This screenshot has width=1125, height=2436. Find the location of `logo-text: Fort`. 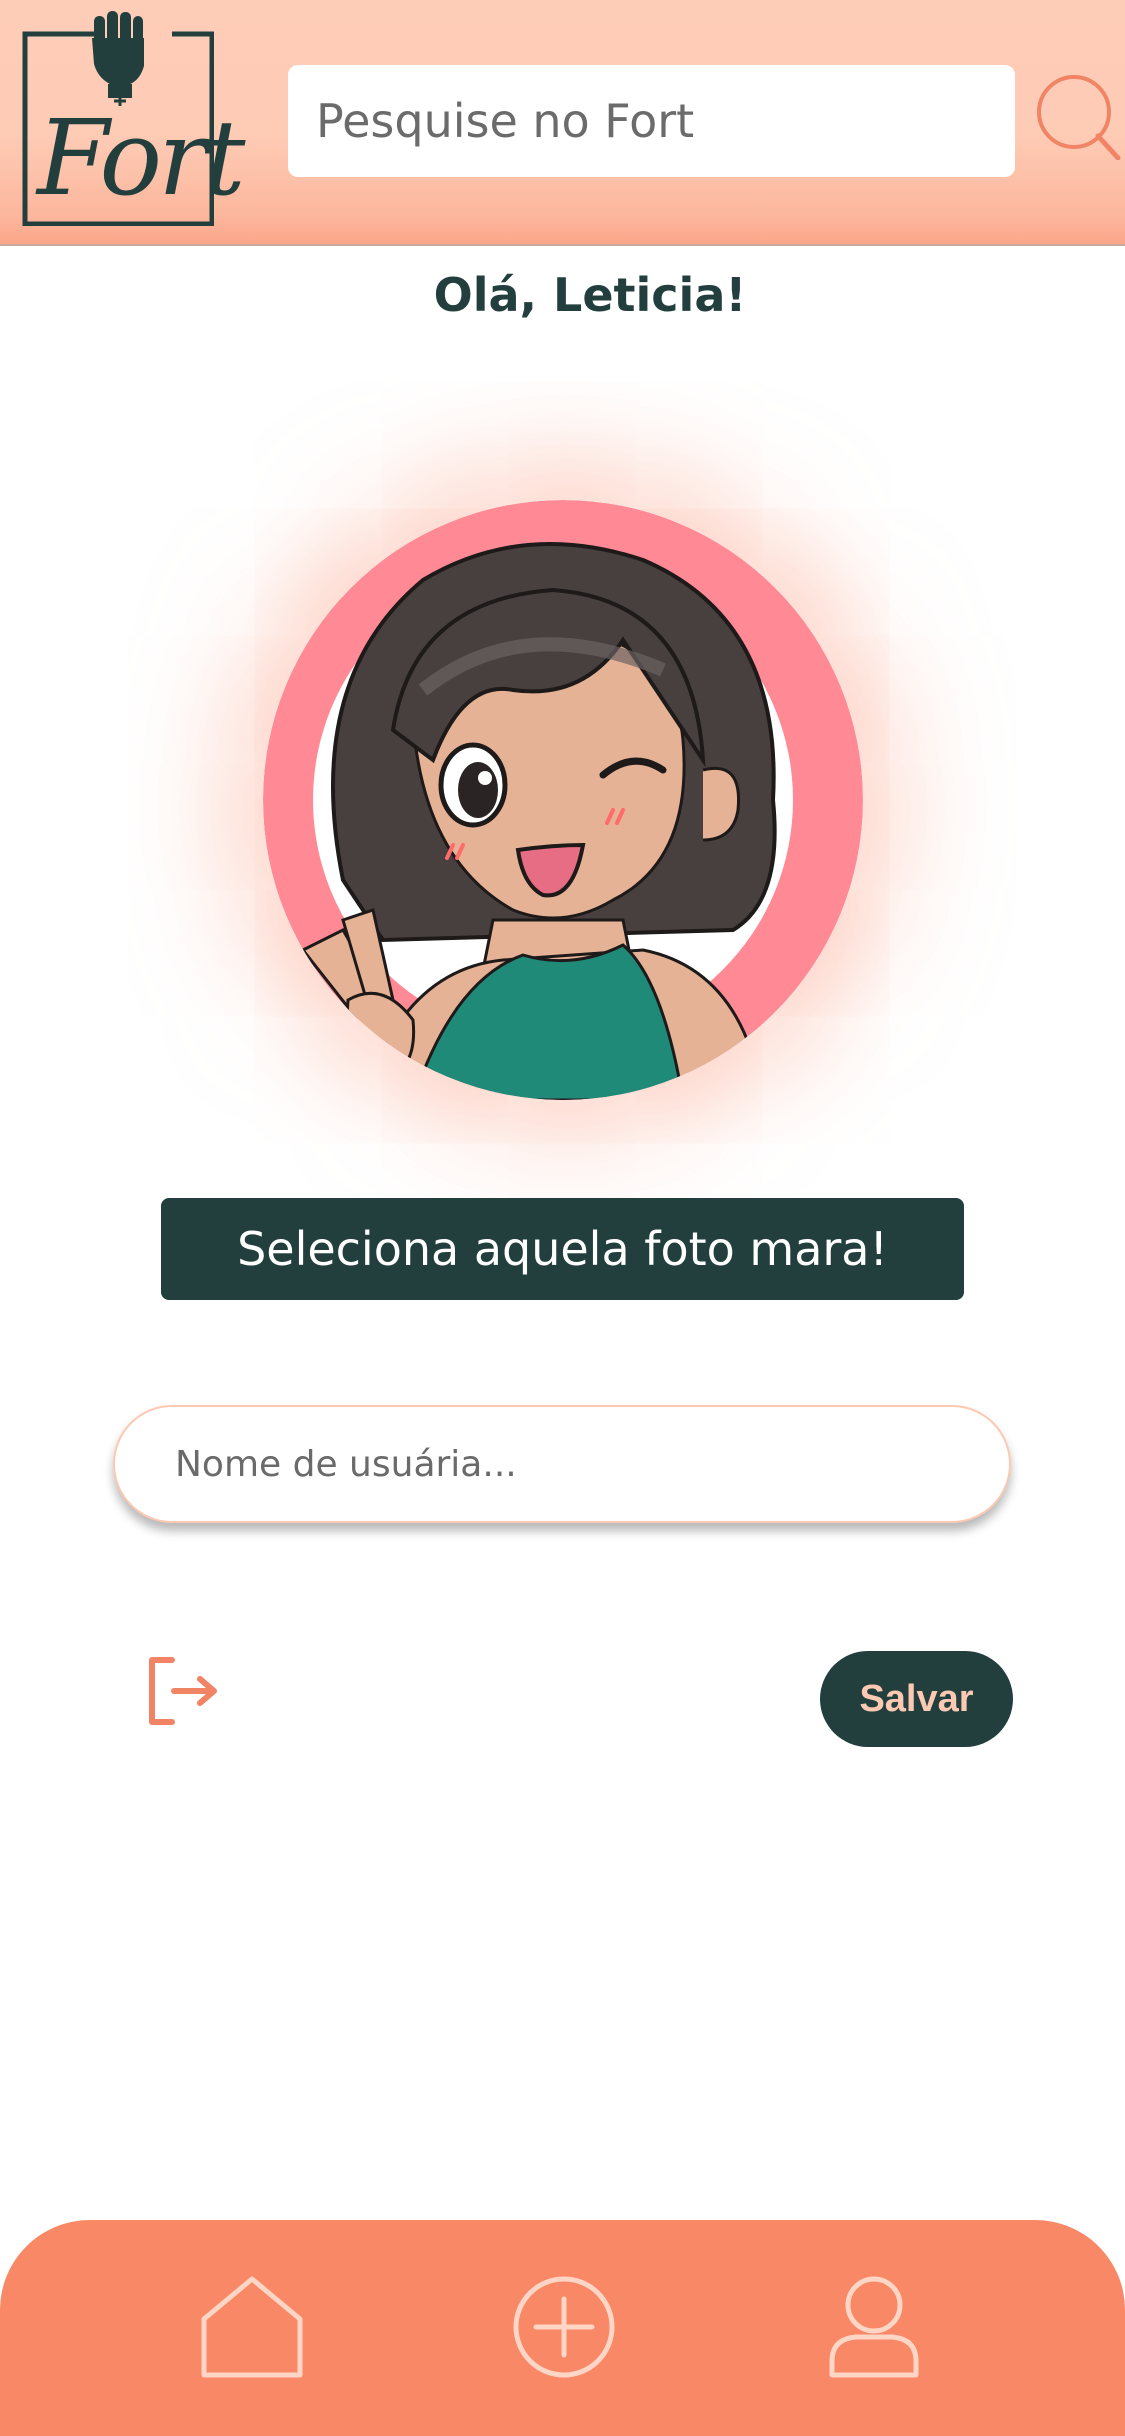

logo-text: Fort is located at coordinates (141, 158).